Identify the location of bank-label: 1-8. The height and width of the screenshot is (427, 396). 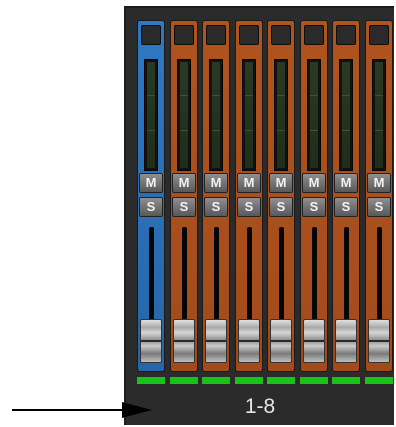
(260, 406).